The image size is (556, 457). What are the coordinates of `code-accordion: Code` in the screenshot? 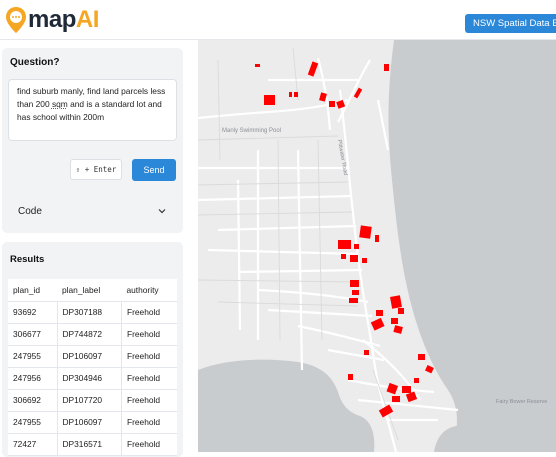 It's located at (92, 211).